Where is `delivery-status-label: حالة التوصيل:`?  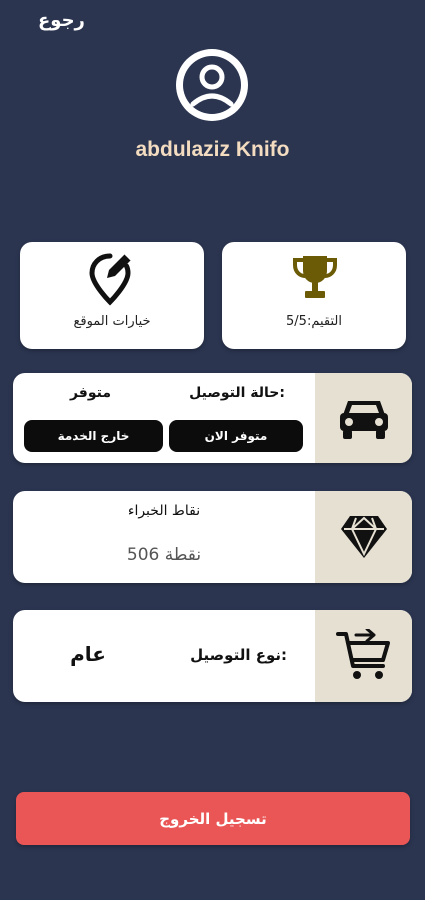
delivery-status-label: حالة التوصيل: is located at coordinates (237, 393).